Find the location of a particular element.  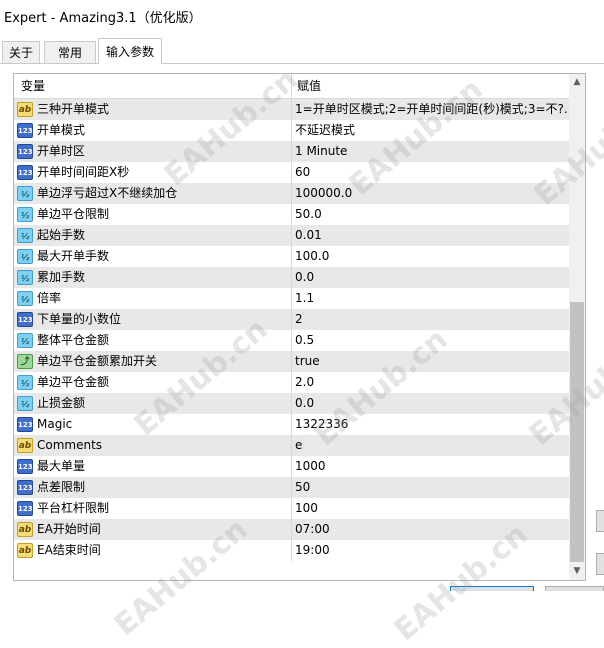

parameter-value: e is located at coordinates (431, 445).